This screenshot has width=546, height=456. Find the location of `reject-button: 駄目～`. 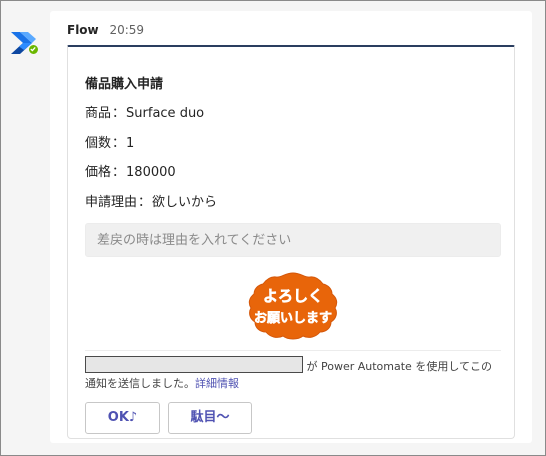

reject-button: 駄目～ is located at coordinates (210, 418).